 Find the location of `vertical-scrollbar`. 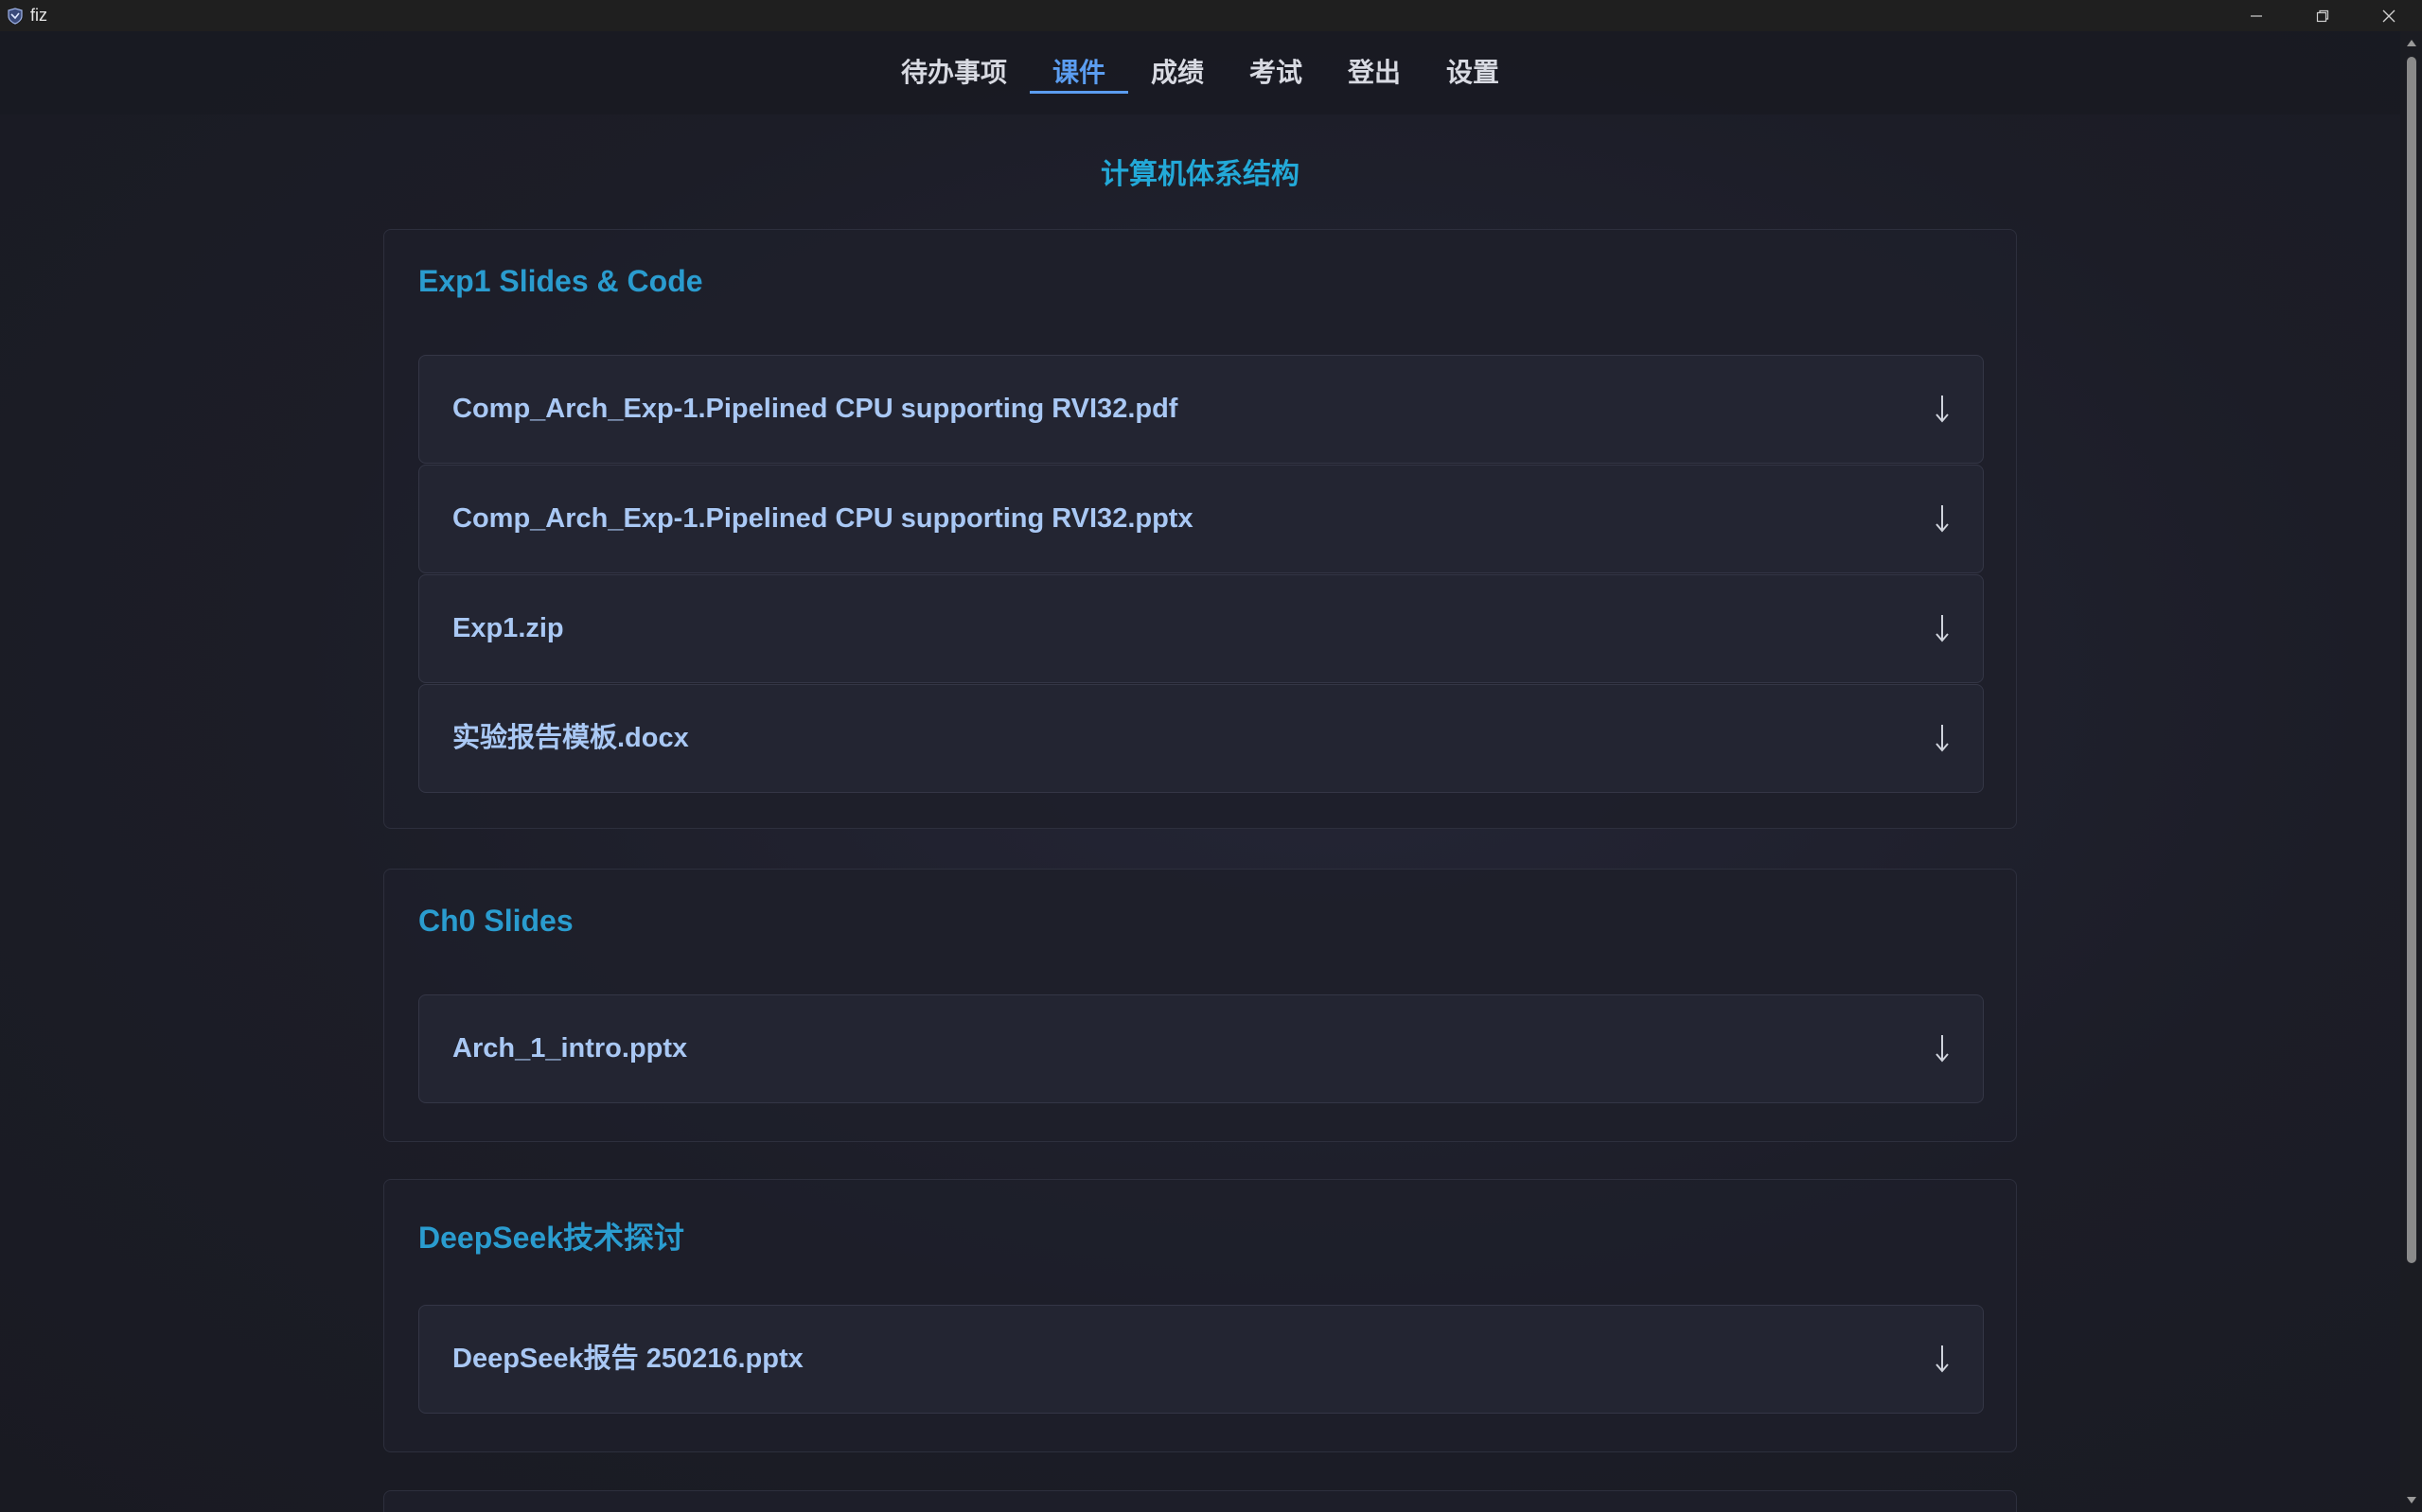

vertical-scrollbar is located at coordinates (2411, 771).